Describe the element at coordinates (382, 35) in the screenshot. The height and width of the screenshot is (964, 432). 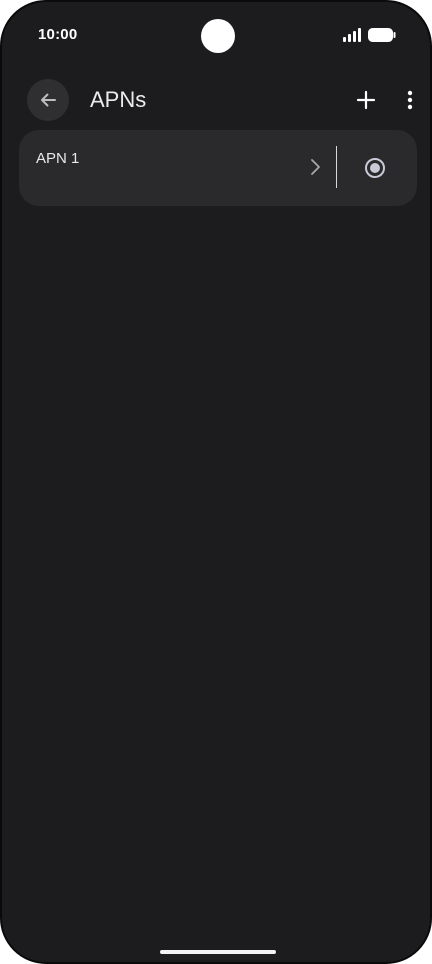
I see `battery-icon` at that location.